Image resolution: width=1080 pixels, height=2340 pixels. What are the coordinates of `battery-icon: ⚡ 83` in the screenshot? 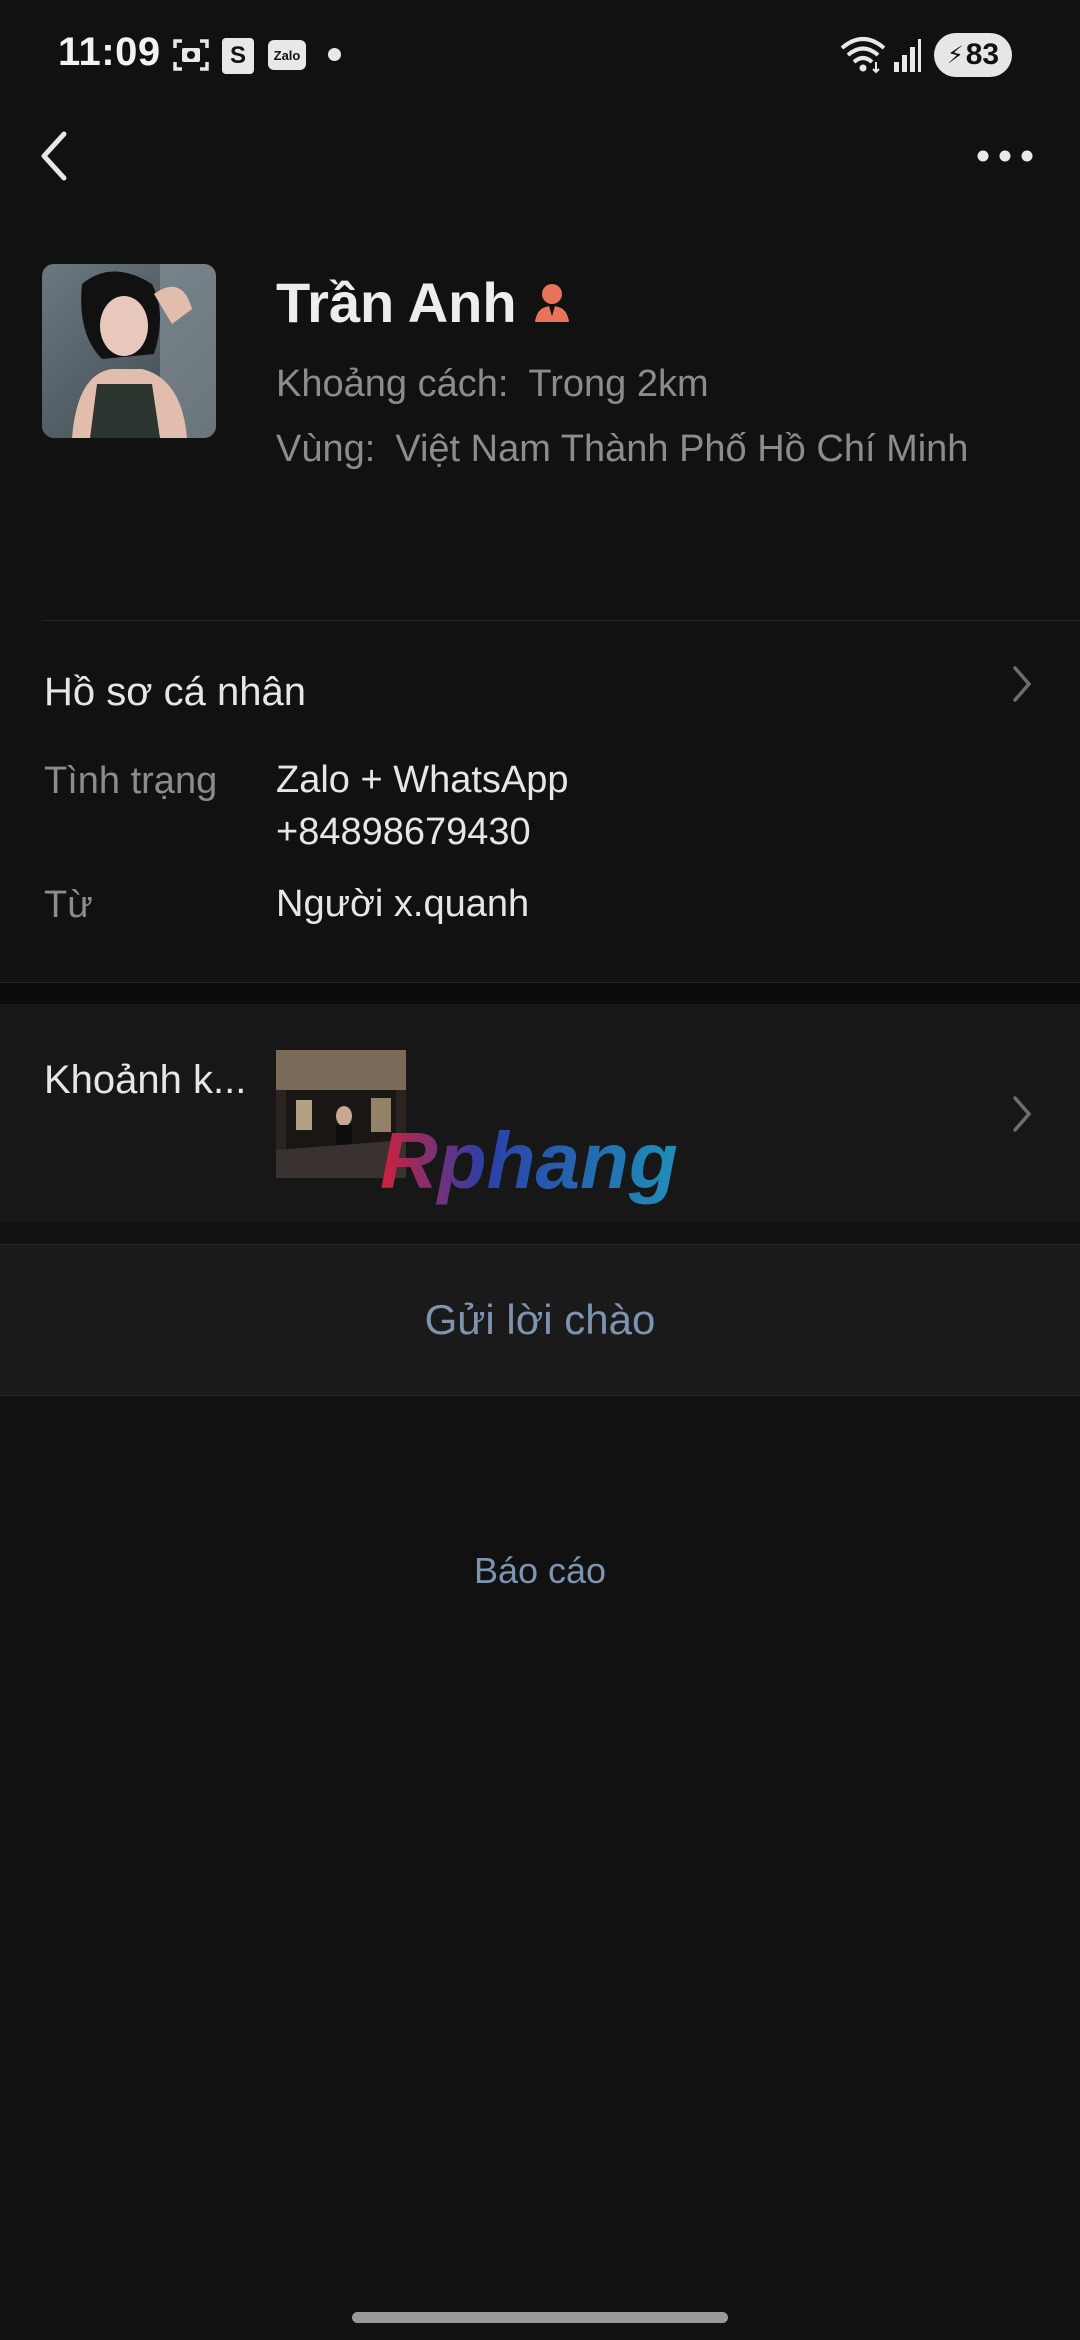 It's located at (973, 55).